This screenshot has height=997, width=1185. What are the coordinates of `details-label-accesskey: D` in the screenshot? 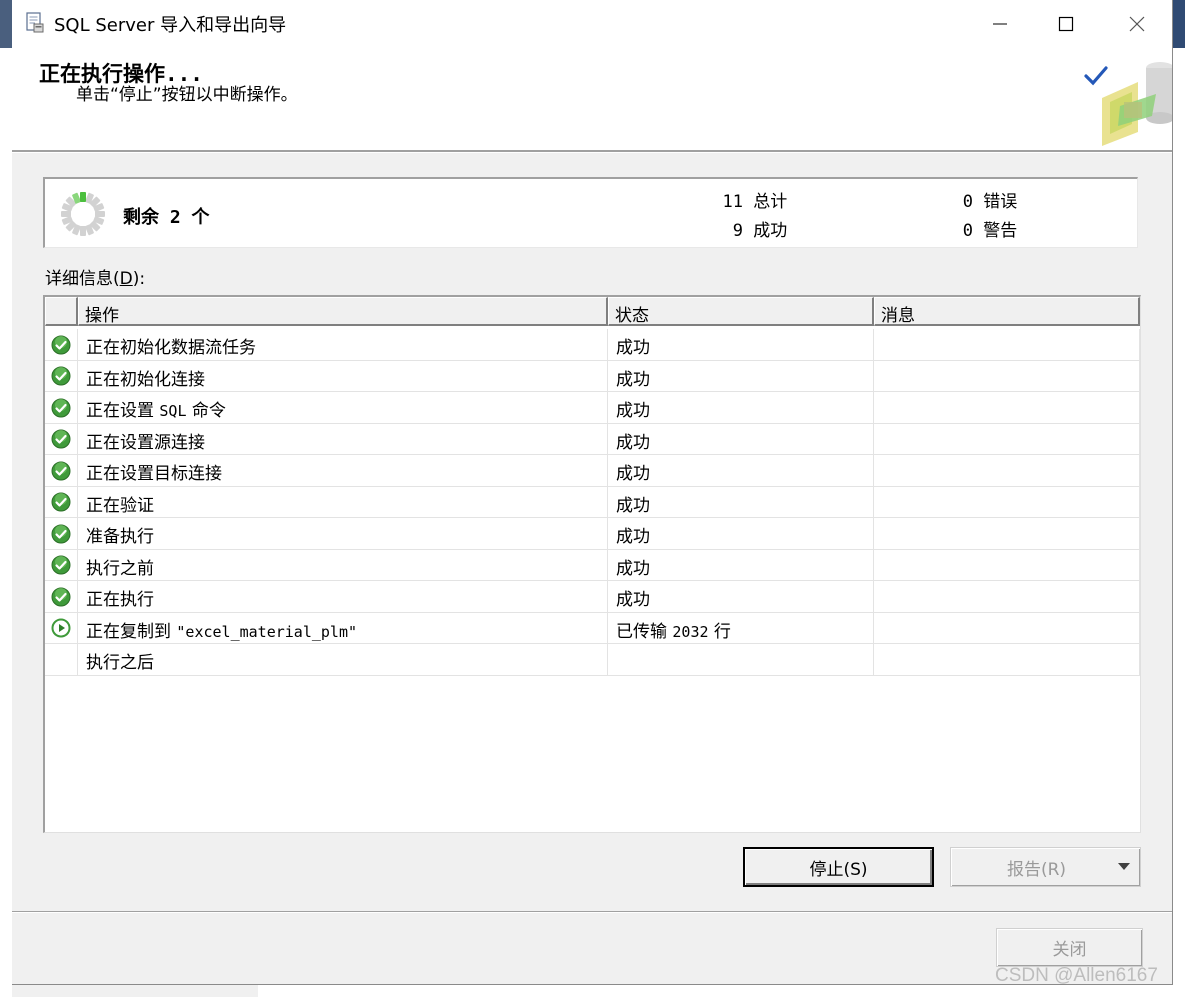 It's located at (126, 279).